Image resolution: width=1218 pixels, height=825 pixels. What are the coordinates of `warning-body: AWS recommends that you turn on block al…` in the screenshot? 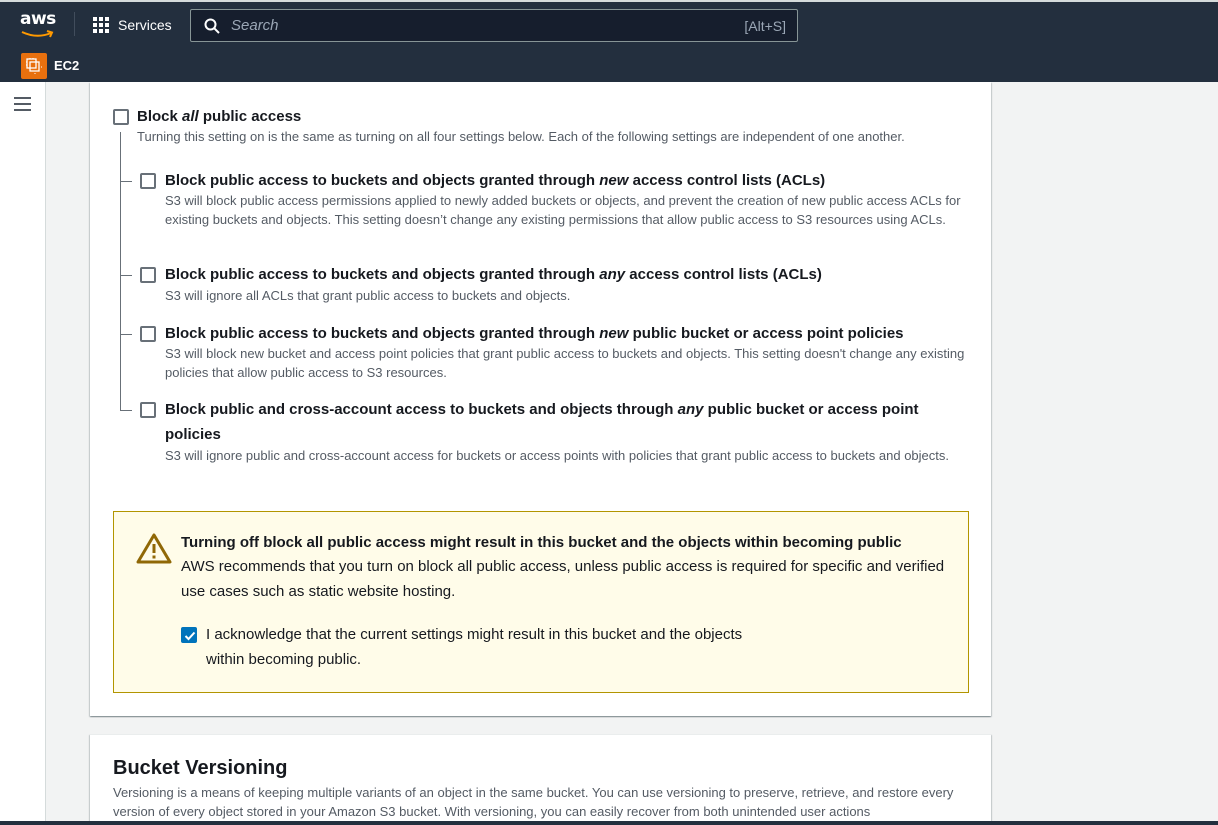 It's located at (563, 579).